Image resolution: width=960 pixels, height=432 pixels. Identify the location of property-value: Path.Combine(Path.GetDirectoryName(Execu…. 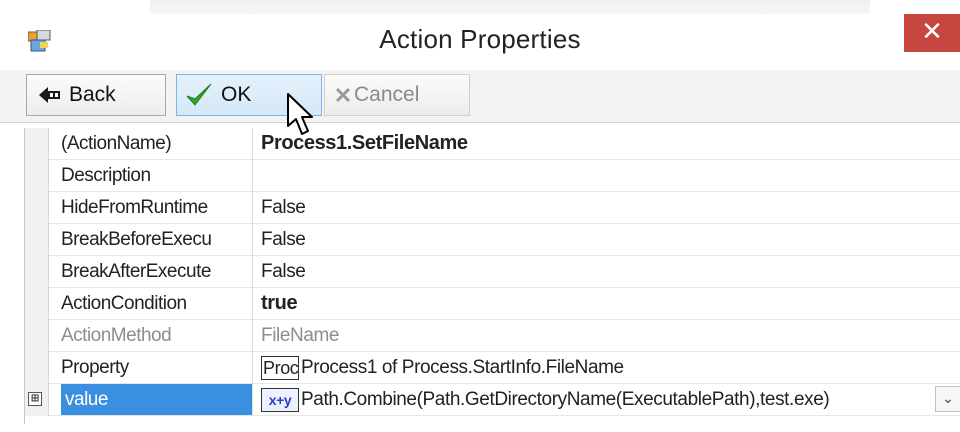
(565, 399).